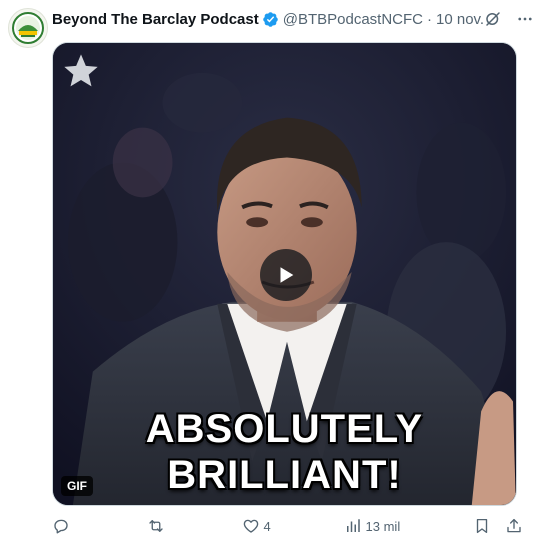  What do you see at coordinates (267, 526) in the screenshot?
I see `like-count: 4` at bounding box center [267, 526].